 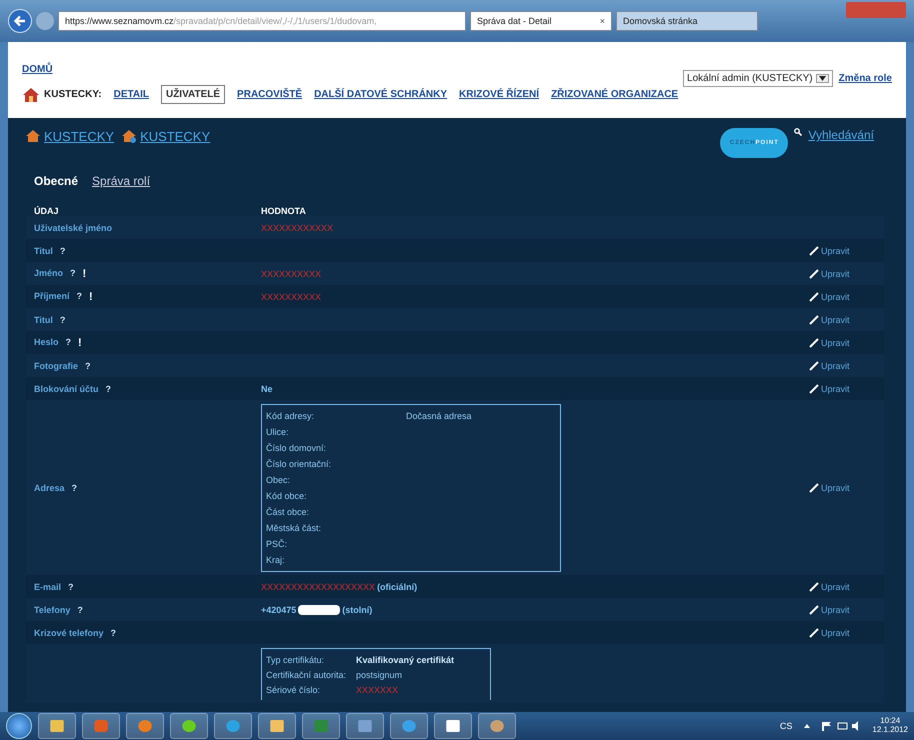 I want to click on nav-tab: DALŠÍ DATOVÉ SCHRÁNKY, so click(x=381, y=94).